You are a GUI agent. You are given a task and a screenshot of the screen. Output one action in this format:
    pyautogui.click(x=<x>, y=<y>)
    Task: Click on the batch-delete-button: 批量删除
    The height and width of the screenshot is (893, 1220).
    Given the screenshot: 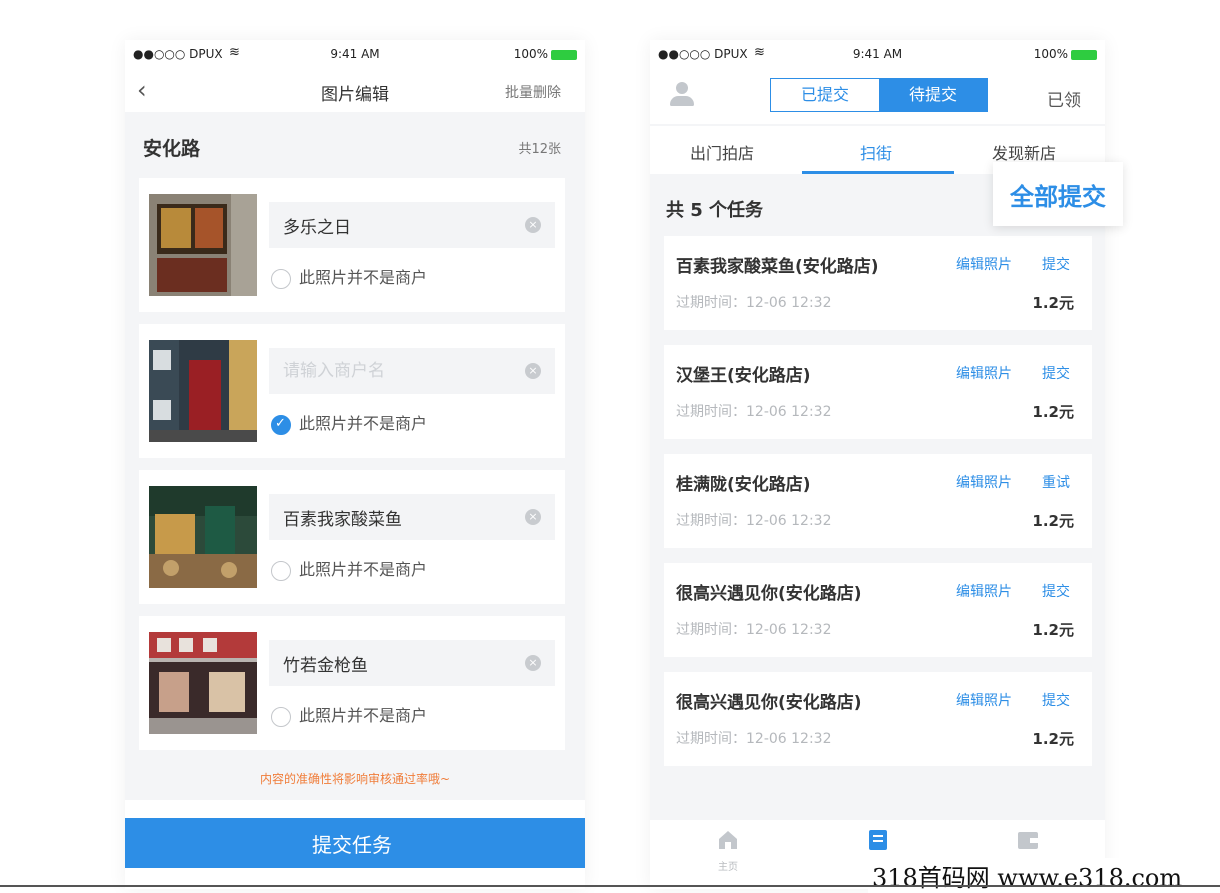 What is the action you would take?
    pyautogui.click(x=533, y=92)
    